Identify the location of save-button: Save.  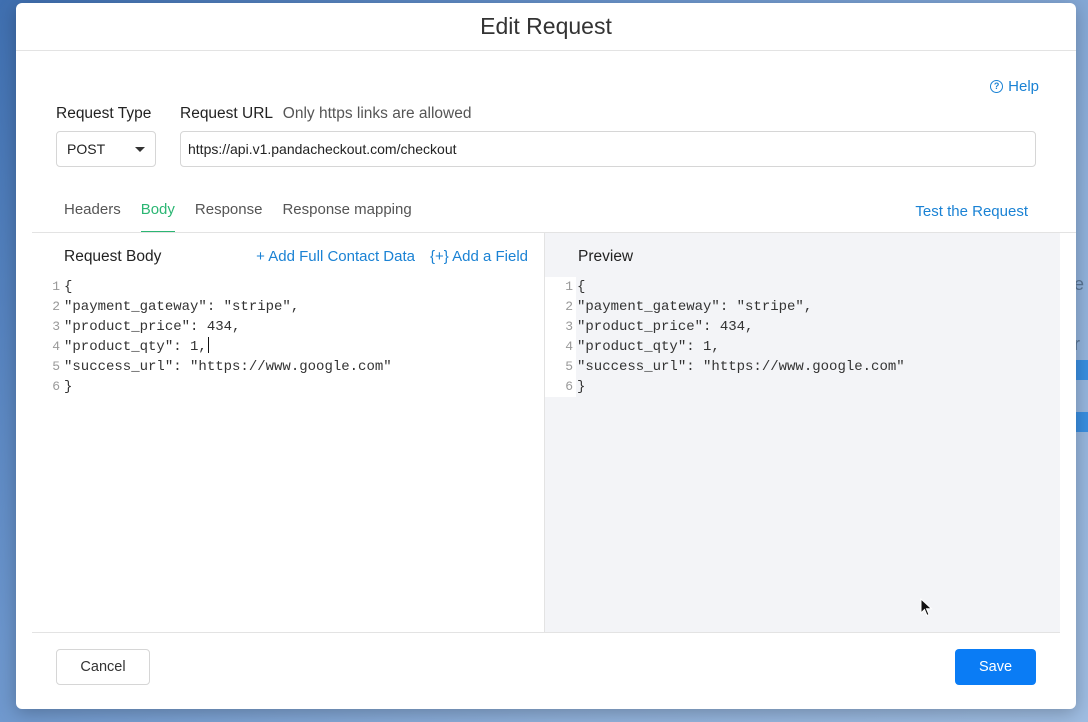
(995, 667).